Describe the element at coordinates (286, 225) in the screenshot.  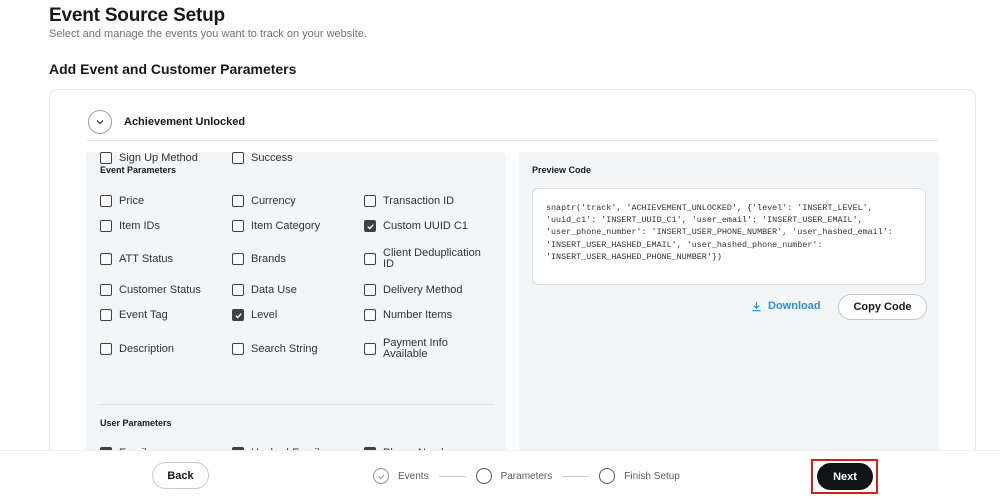
I see `checkbox-label: Item Category` at that location.